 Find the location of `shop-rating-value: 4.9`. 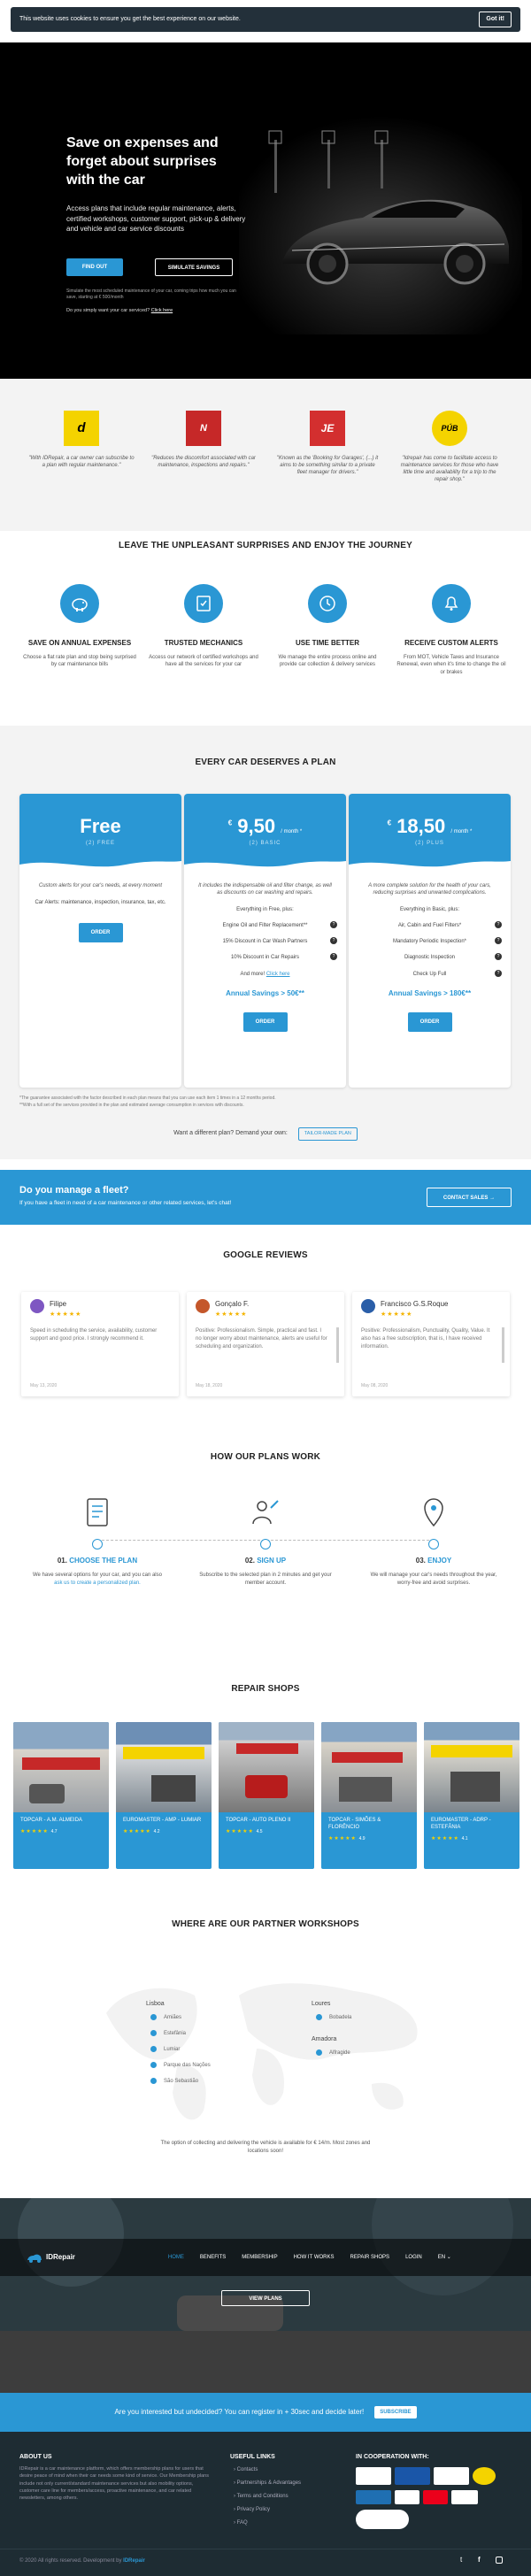

shop-rating-value: 4.9 is located at coordinates (362, 1838).